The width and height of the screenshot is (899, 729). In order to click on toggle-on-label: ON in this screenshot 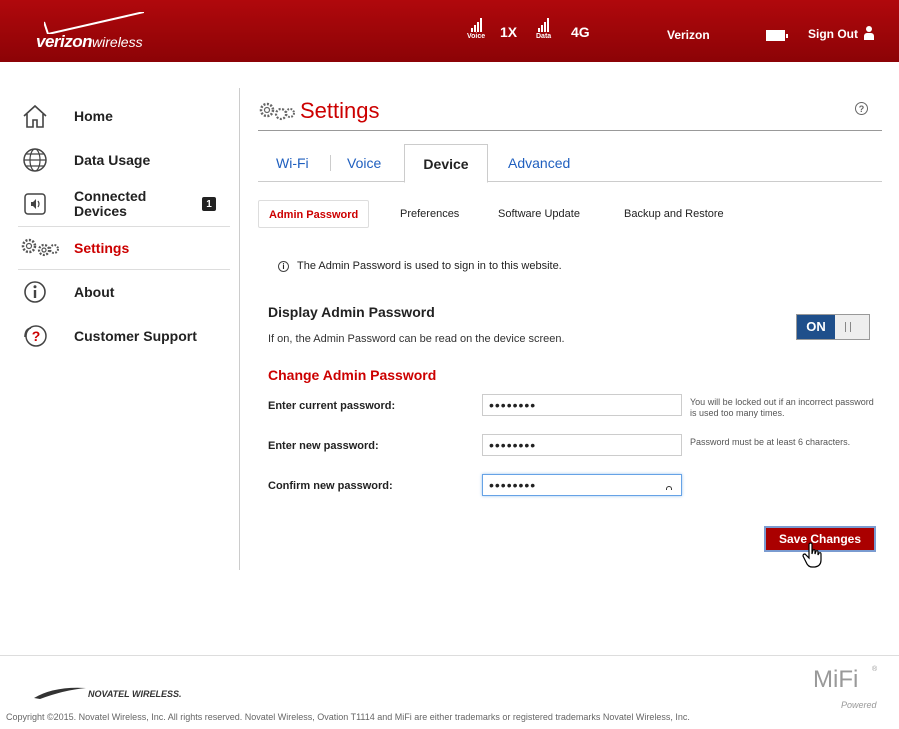, I will do `click(816, 327)`.